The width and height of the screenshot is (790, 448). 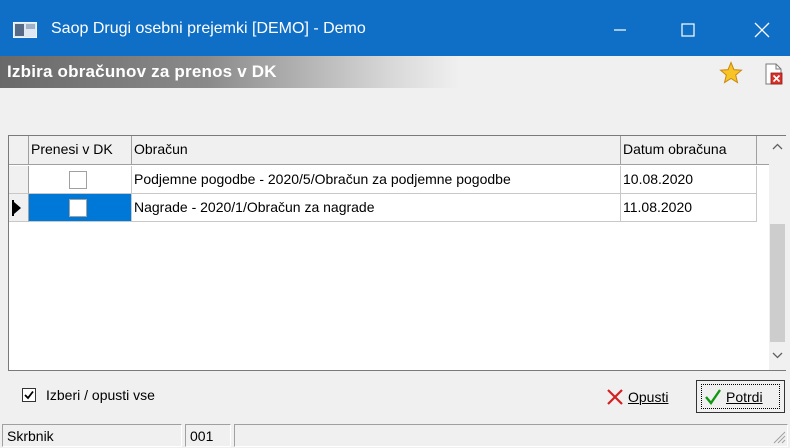 I want to click on datum-cell: 11.08.2020, so click(x=689, y=208).